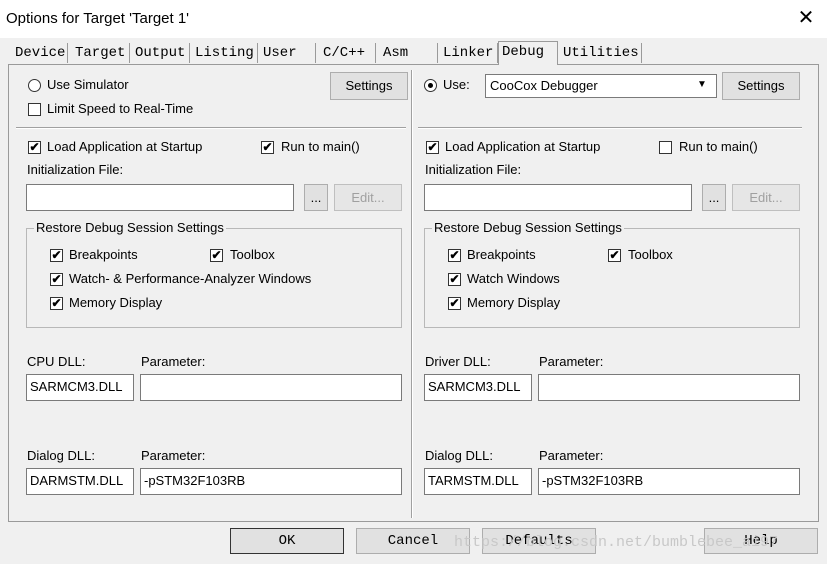 The height and width of the screenshot is (564, 827). What do you see at coordinates (101, 53) in the screenshot?
I see `tab-target: Target` at bounding box center [101, 53].